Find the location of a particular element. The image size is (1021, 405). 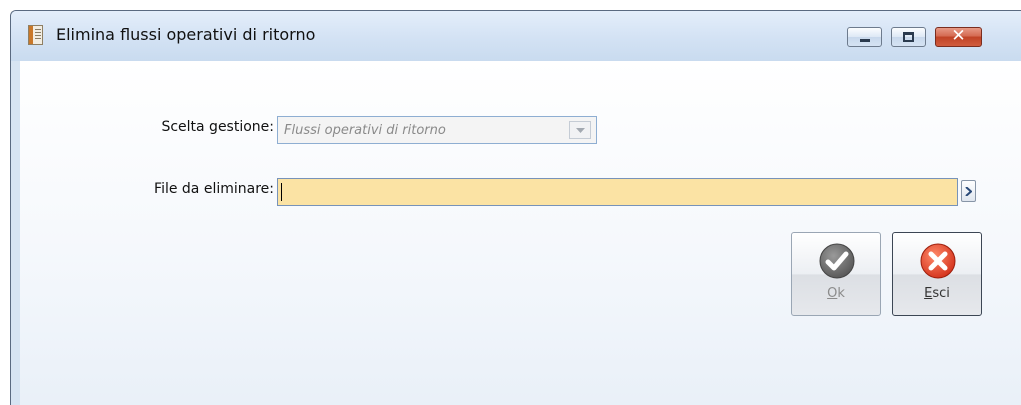

checkmark-icon is located at coordinates (837, 261).